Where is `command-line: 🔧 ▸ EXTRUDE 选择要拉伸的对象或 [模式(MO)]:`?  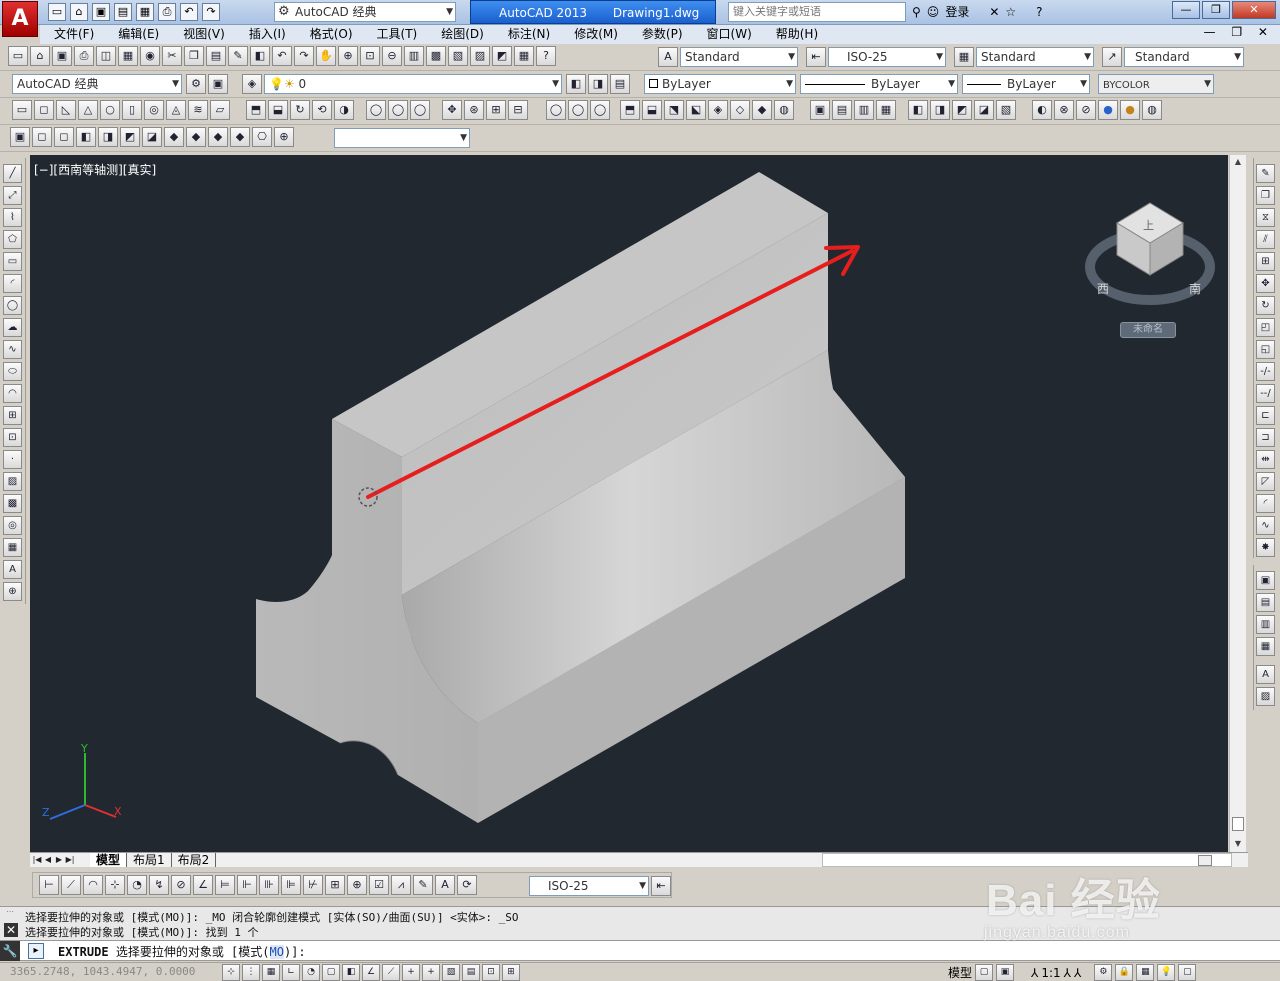 command-line: 🔧 ▸ EXTRUDE 选择要拉伸的对象或 [模式(MO)]: is located at coordinates (640, 950).